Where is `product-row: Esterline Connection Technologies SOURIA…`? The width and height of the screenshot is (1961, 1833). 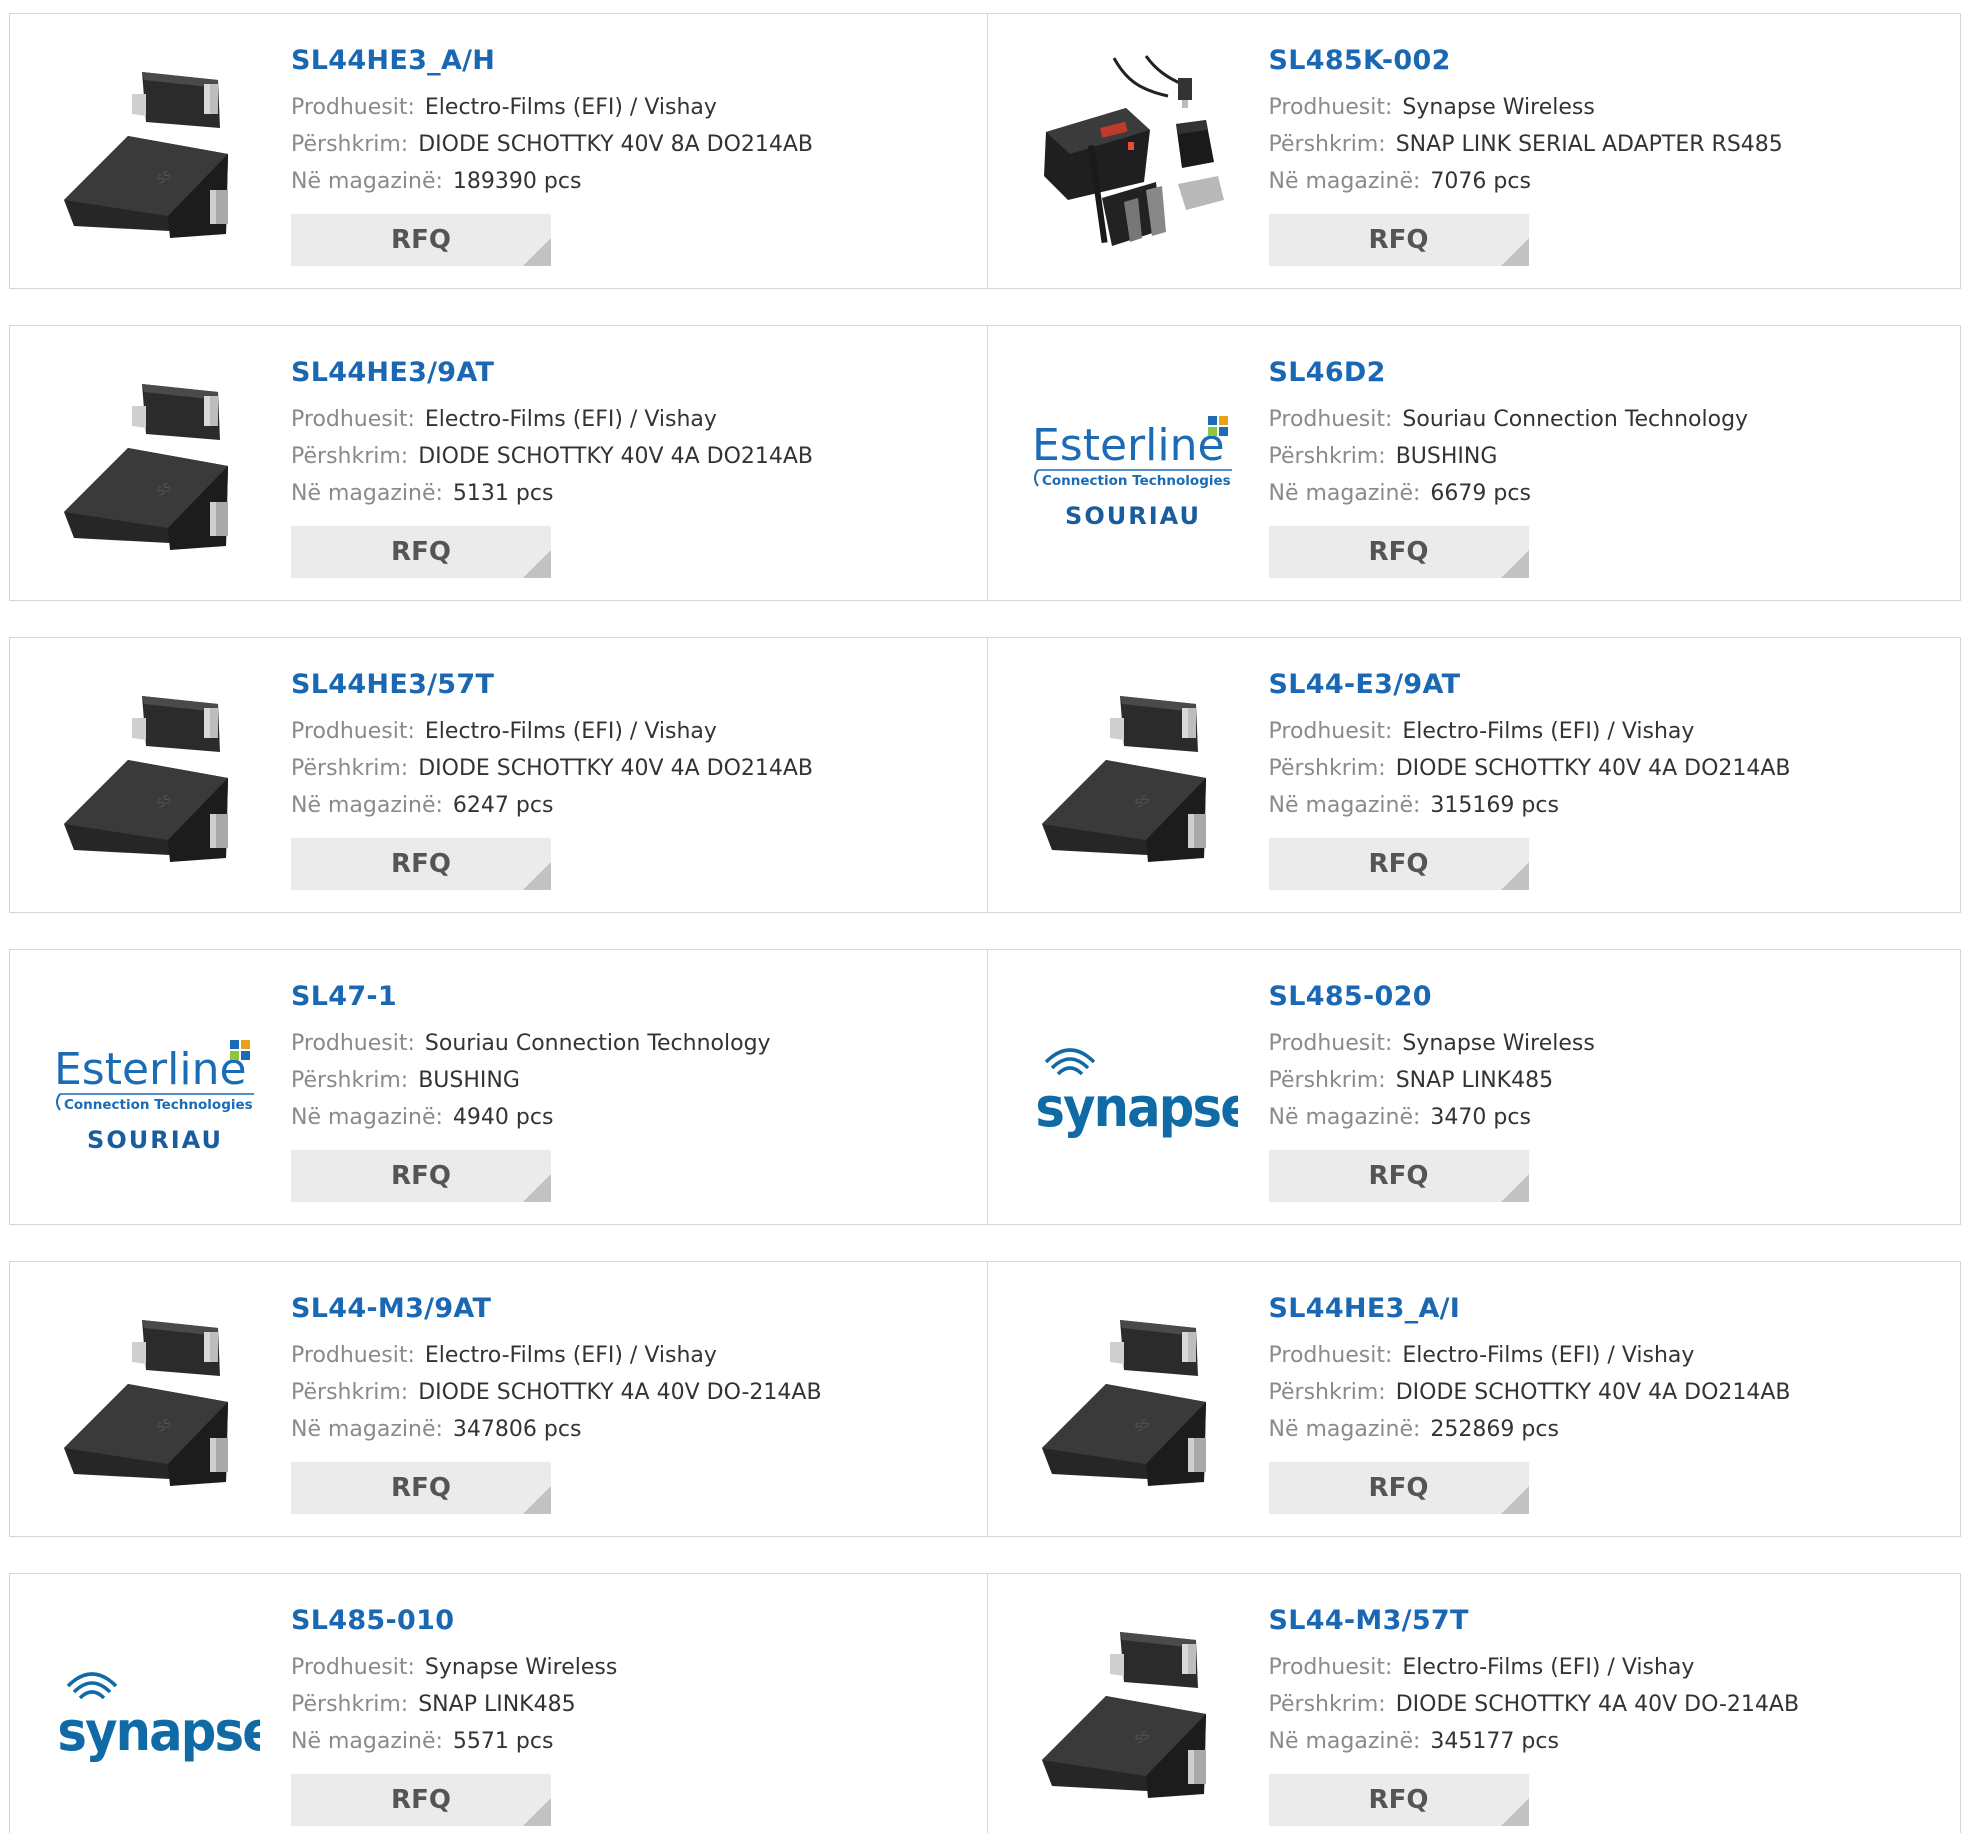 product-row: Esterline Connection Technologies SOURIA… is located at coordinates (985, 1087).